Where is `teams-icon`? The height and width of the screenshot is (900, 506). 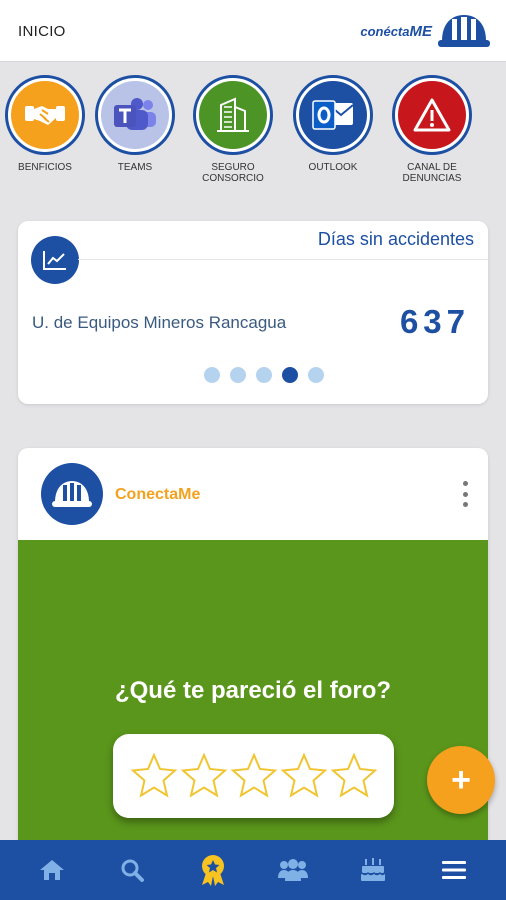 teams-icon is located at coordinates (135, 115).